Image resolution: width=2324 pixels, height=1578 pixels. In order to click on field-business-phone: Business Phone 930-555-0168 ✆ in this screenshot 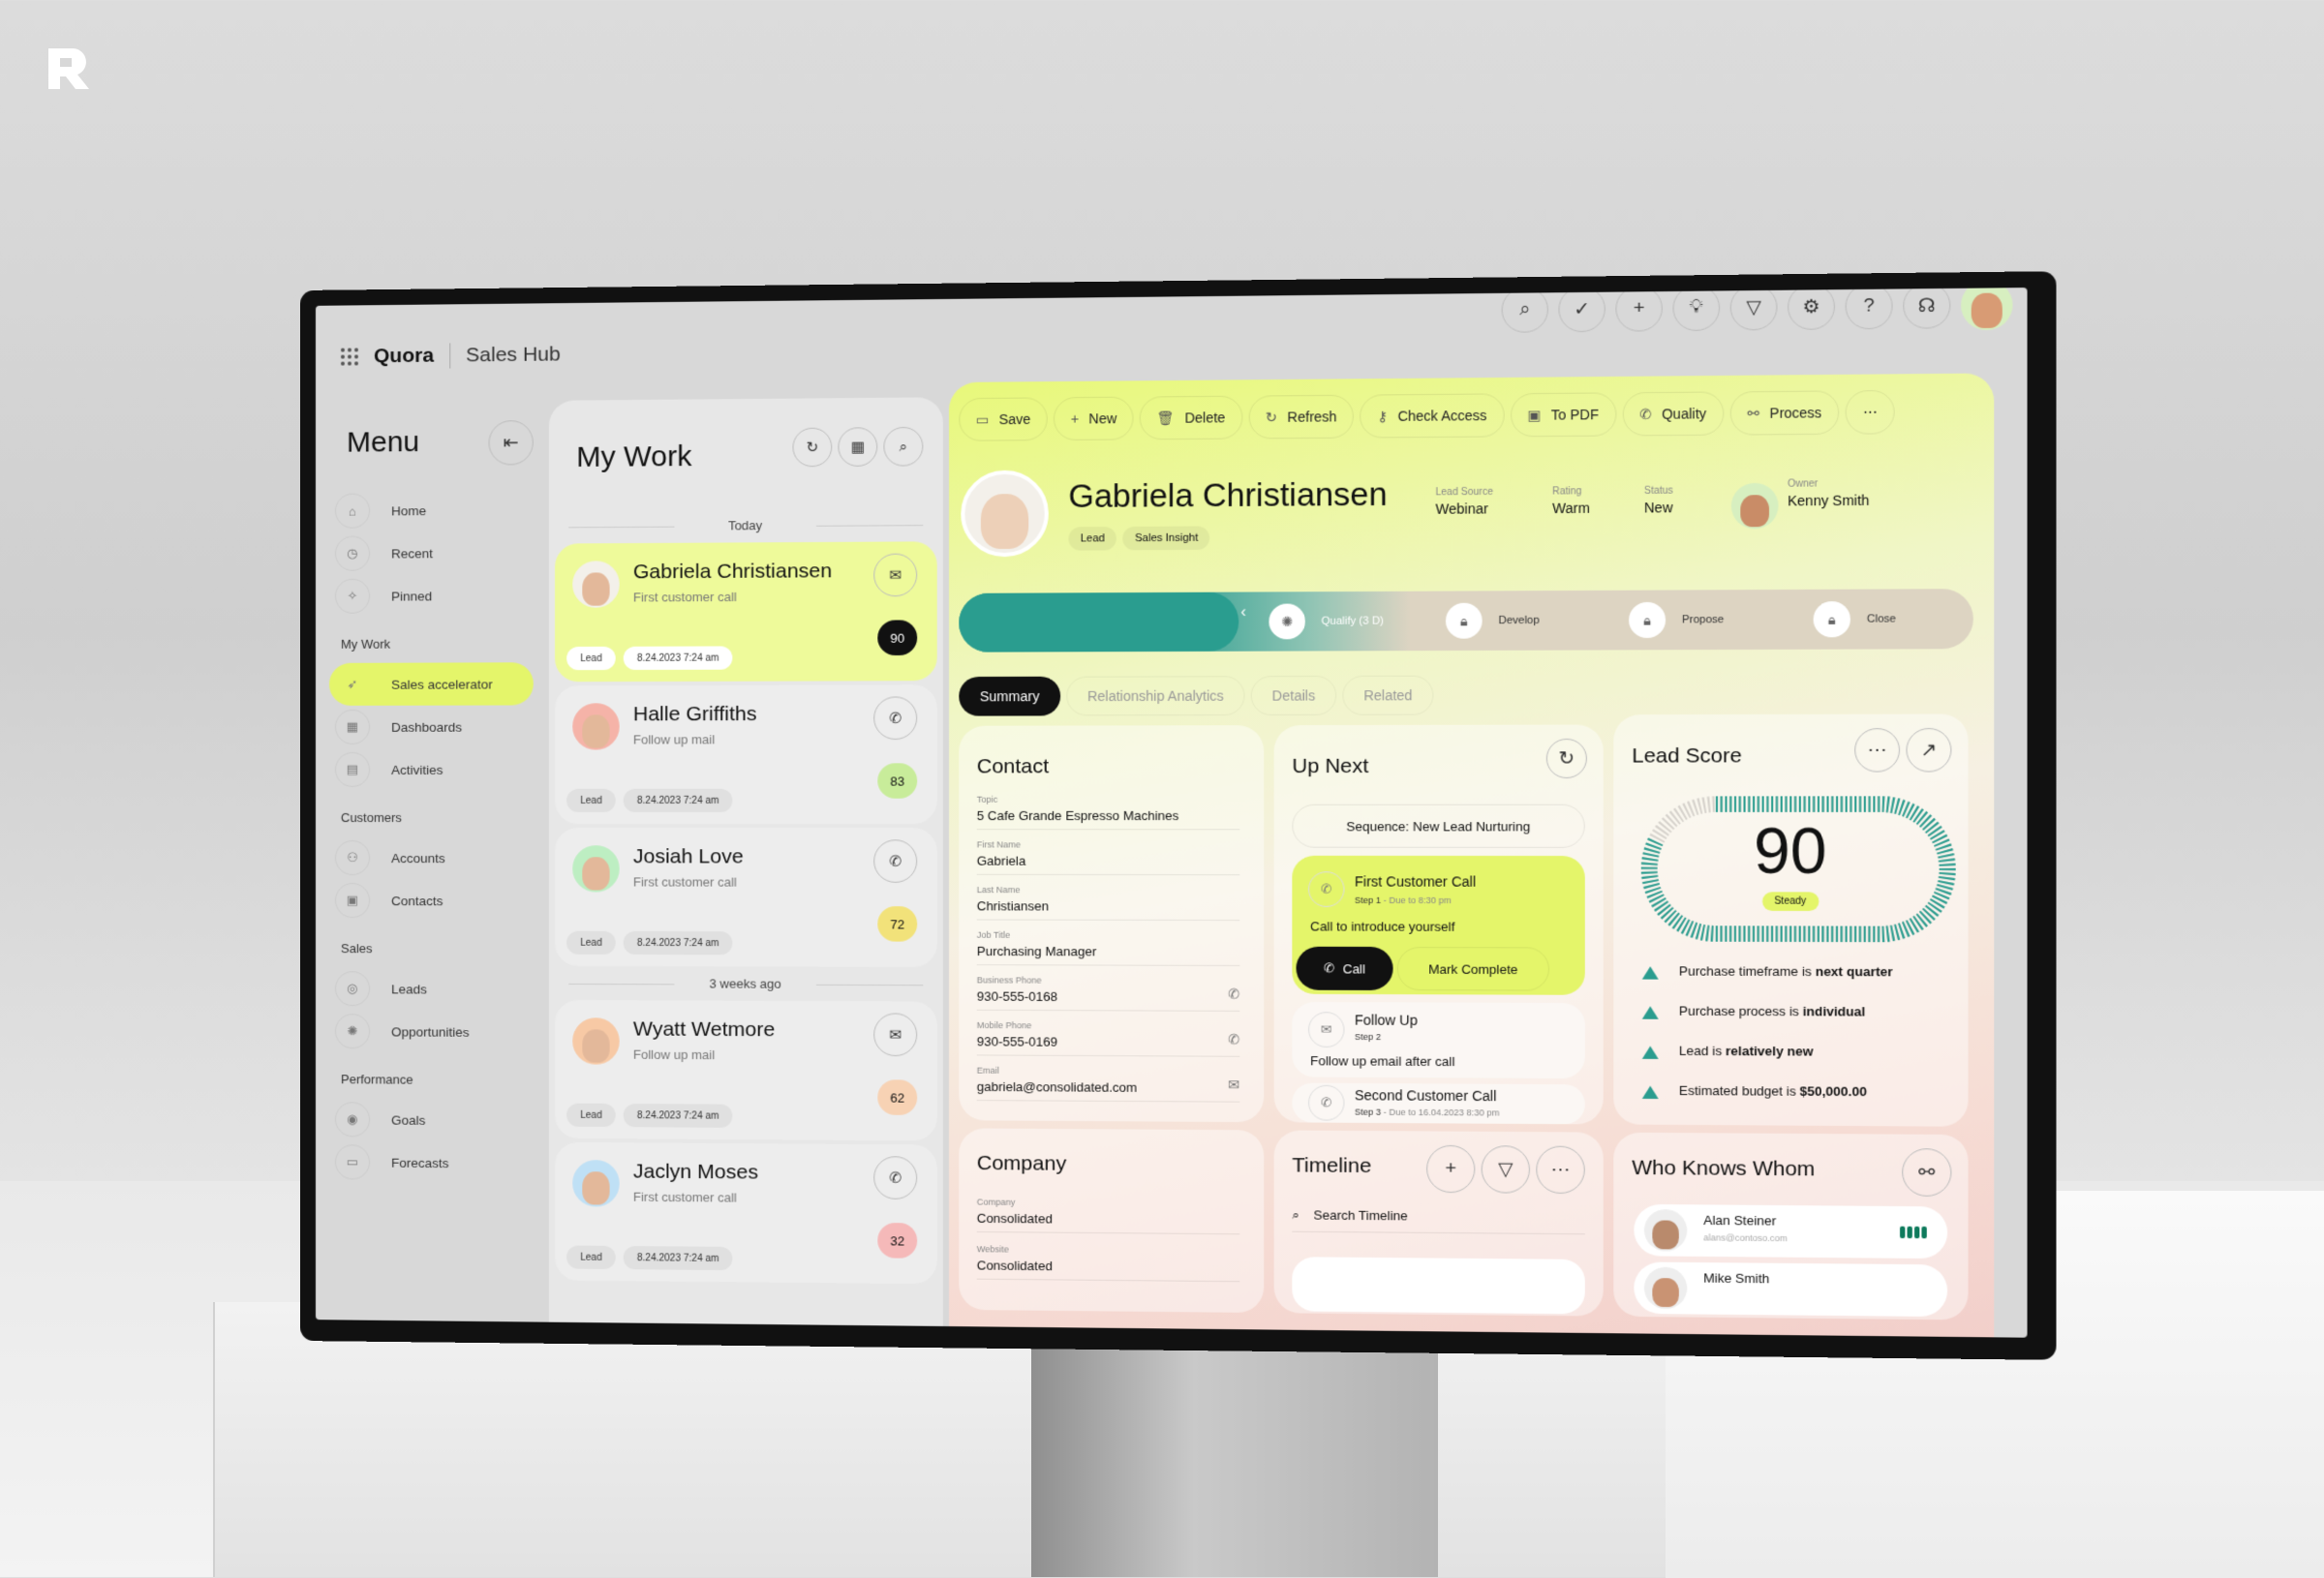, I will do `click(1108, 993)`.